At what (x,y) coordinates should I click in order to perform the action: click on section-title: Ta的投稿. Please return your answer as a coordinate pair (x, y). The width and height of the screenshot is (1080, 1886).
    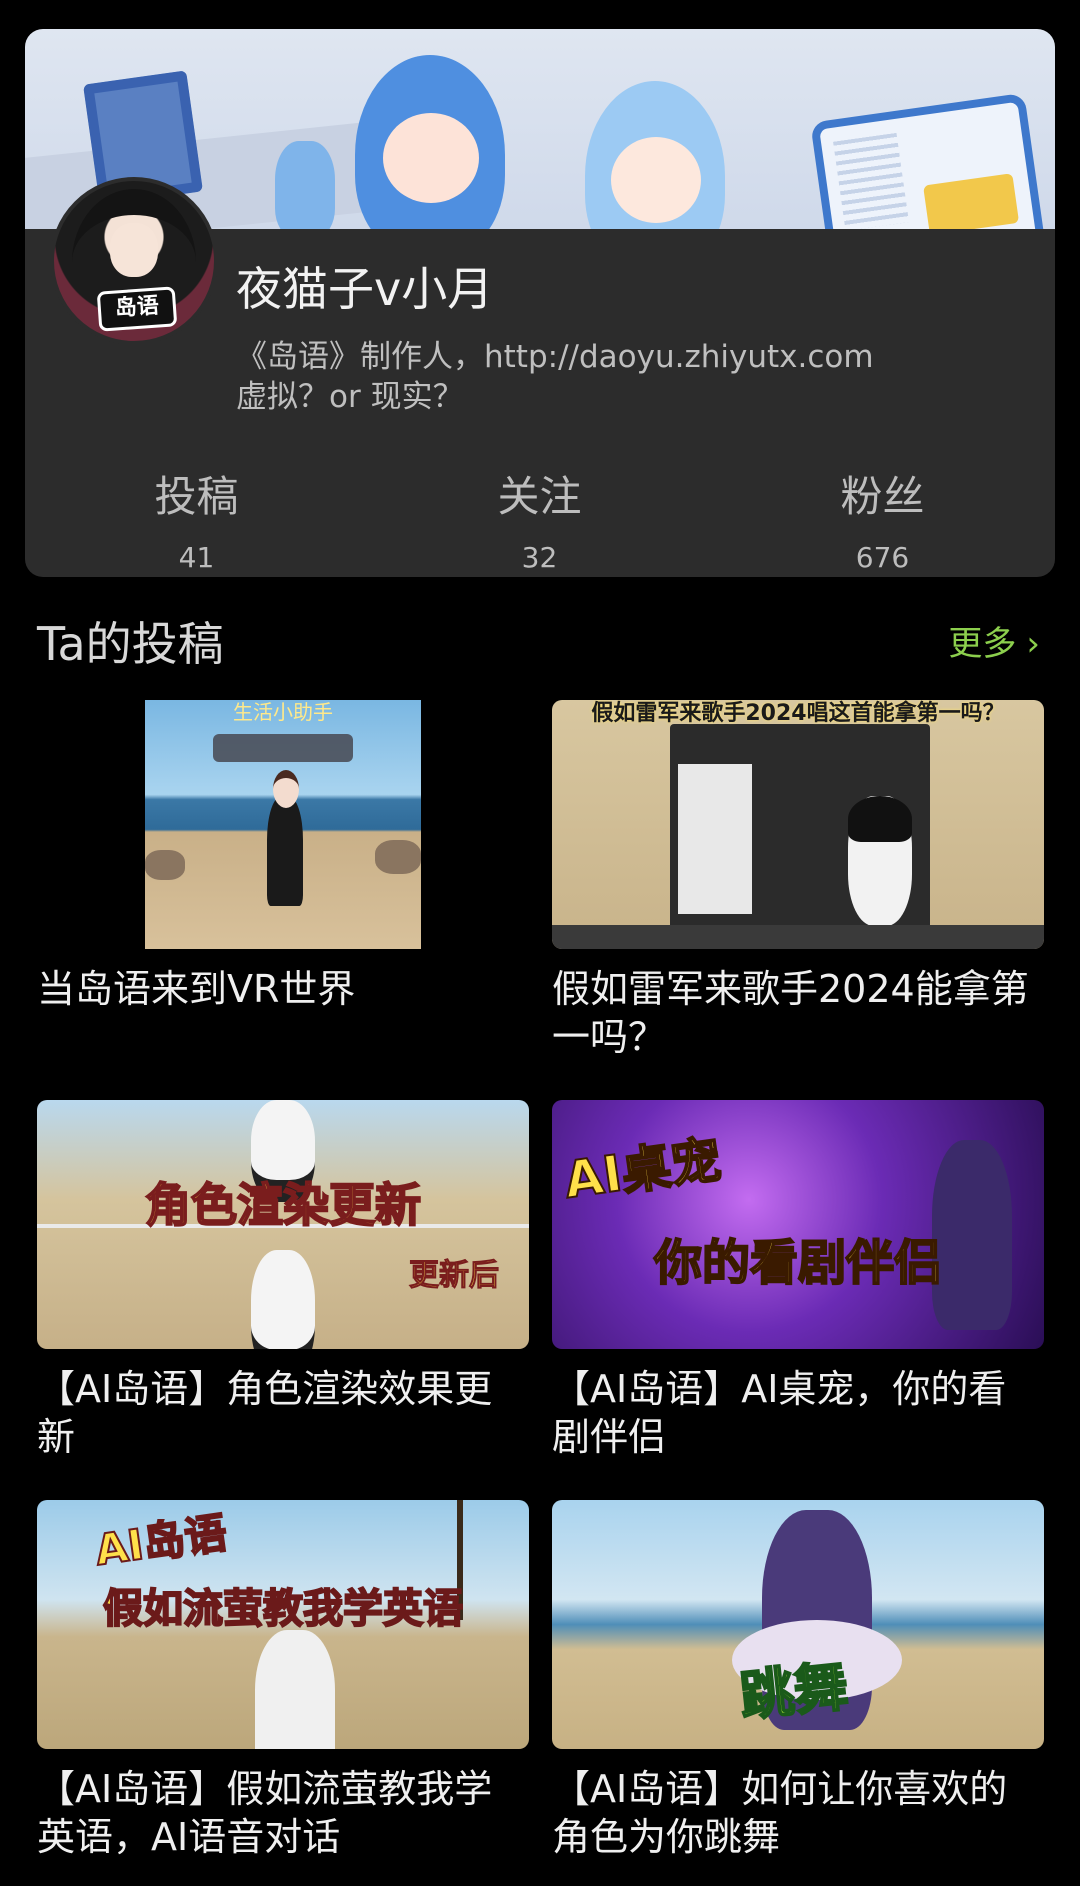
    Looking at the image, I should click on (130, 644).